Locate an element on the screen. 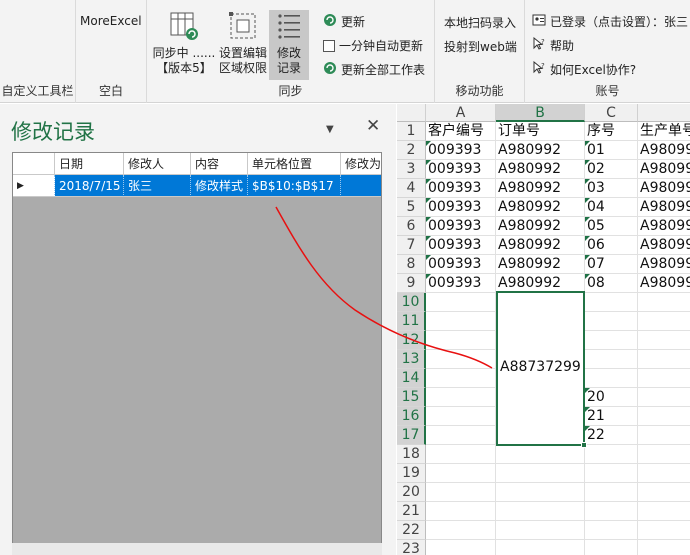 The height and width of the screenshot is (555, 690). row-header: 10 is located at coordinates (411, 302).